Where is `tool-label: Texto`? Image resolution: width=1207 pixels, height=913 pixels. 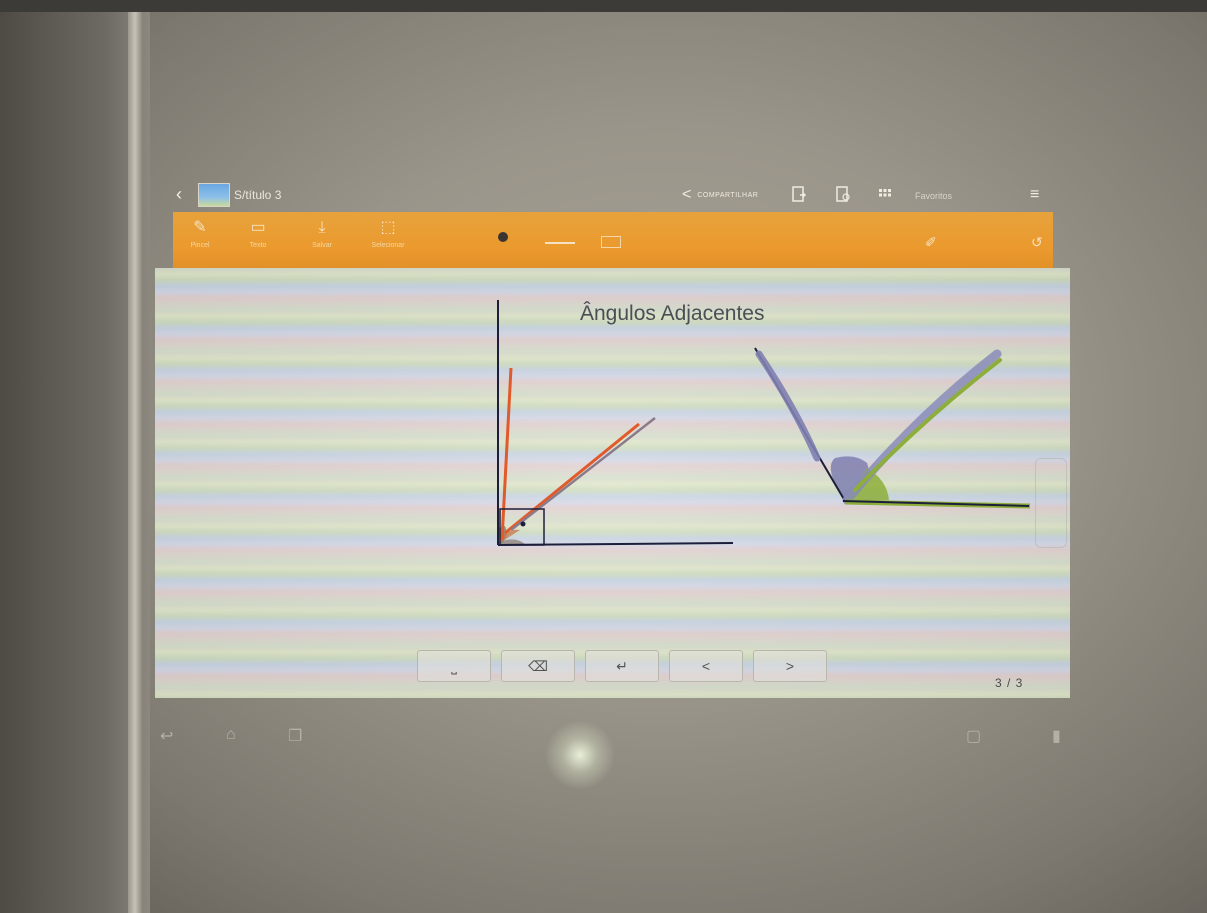
tool-label: Texto is located at coordinates (258, 245).